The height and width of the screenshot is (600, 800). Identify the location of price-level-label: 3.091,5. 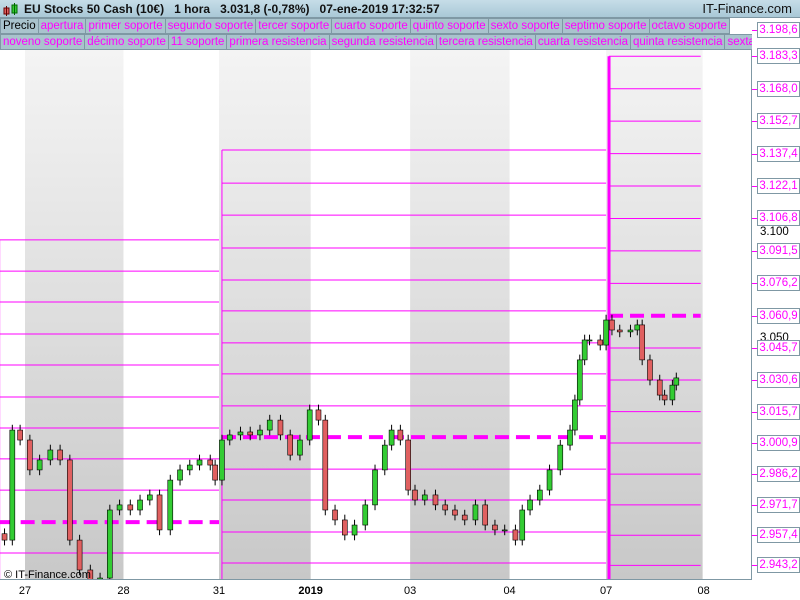
(776, 250).